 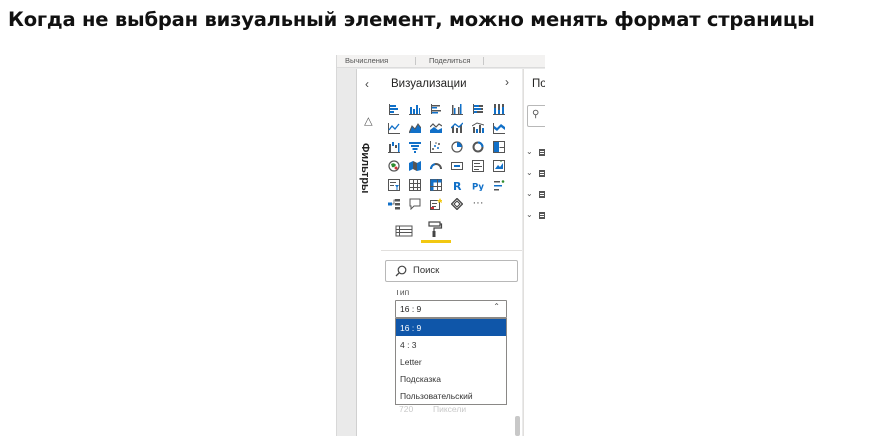 What do you see at coordinates (394, 204) in the screenshot?
I see `decomposition-tree-icon` at bounding box center [394, 204].